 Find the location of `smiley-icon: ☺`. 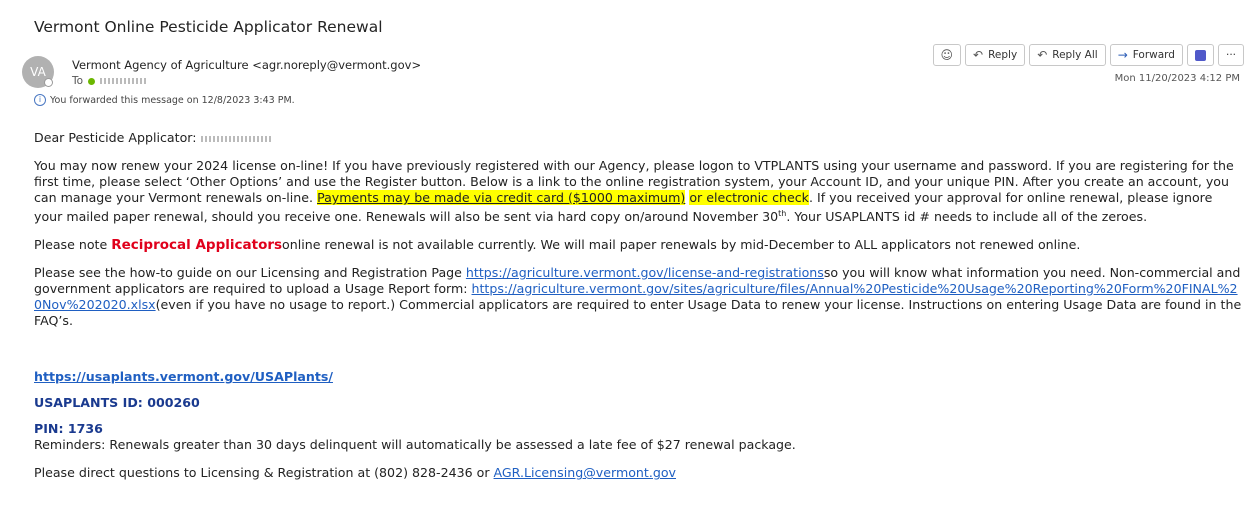

smiley-icon: ☺ is located at coordinates (947, 55).